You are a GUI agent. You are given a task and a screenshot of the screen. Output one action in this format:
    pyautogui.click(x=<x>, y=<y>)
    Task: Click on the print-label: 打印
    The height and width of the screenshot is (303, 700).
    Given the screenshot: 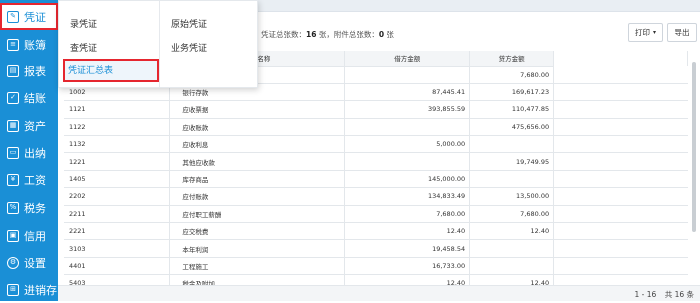 What is the action you would take?
    pyautogui.click(x=642, y=32)
    